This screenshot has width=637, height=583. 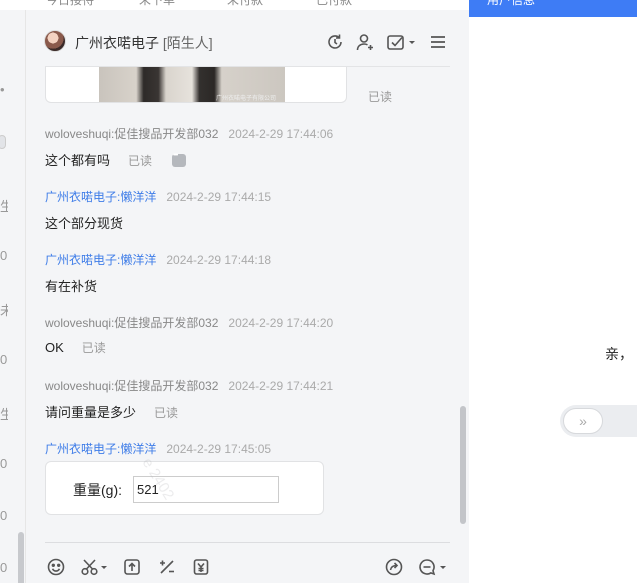 What do you see at coordinates (335, 42) in the screenshot?
I see `refresh-icon` at bounding box center [335, 42].